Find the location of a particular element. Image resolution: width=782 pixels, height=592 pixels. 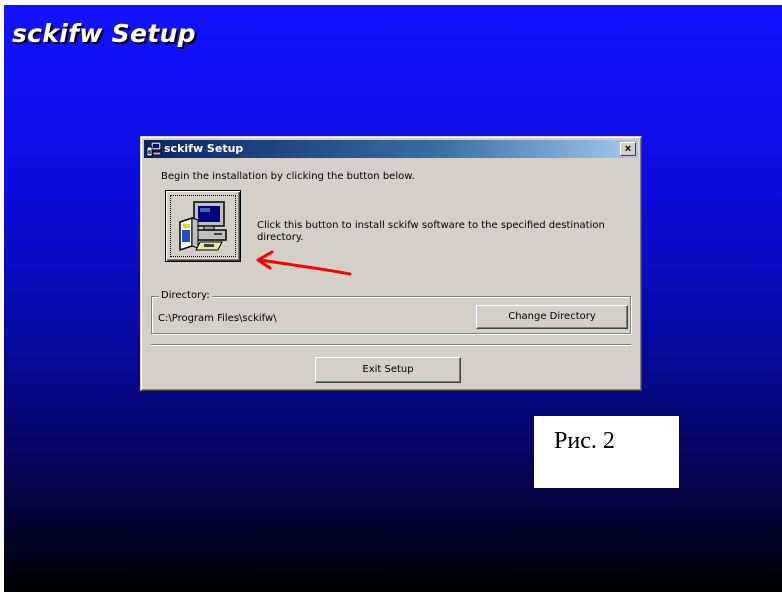

install-button is located at coordinates (203, 226).